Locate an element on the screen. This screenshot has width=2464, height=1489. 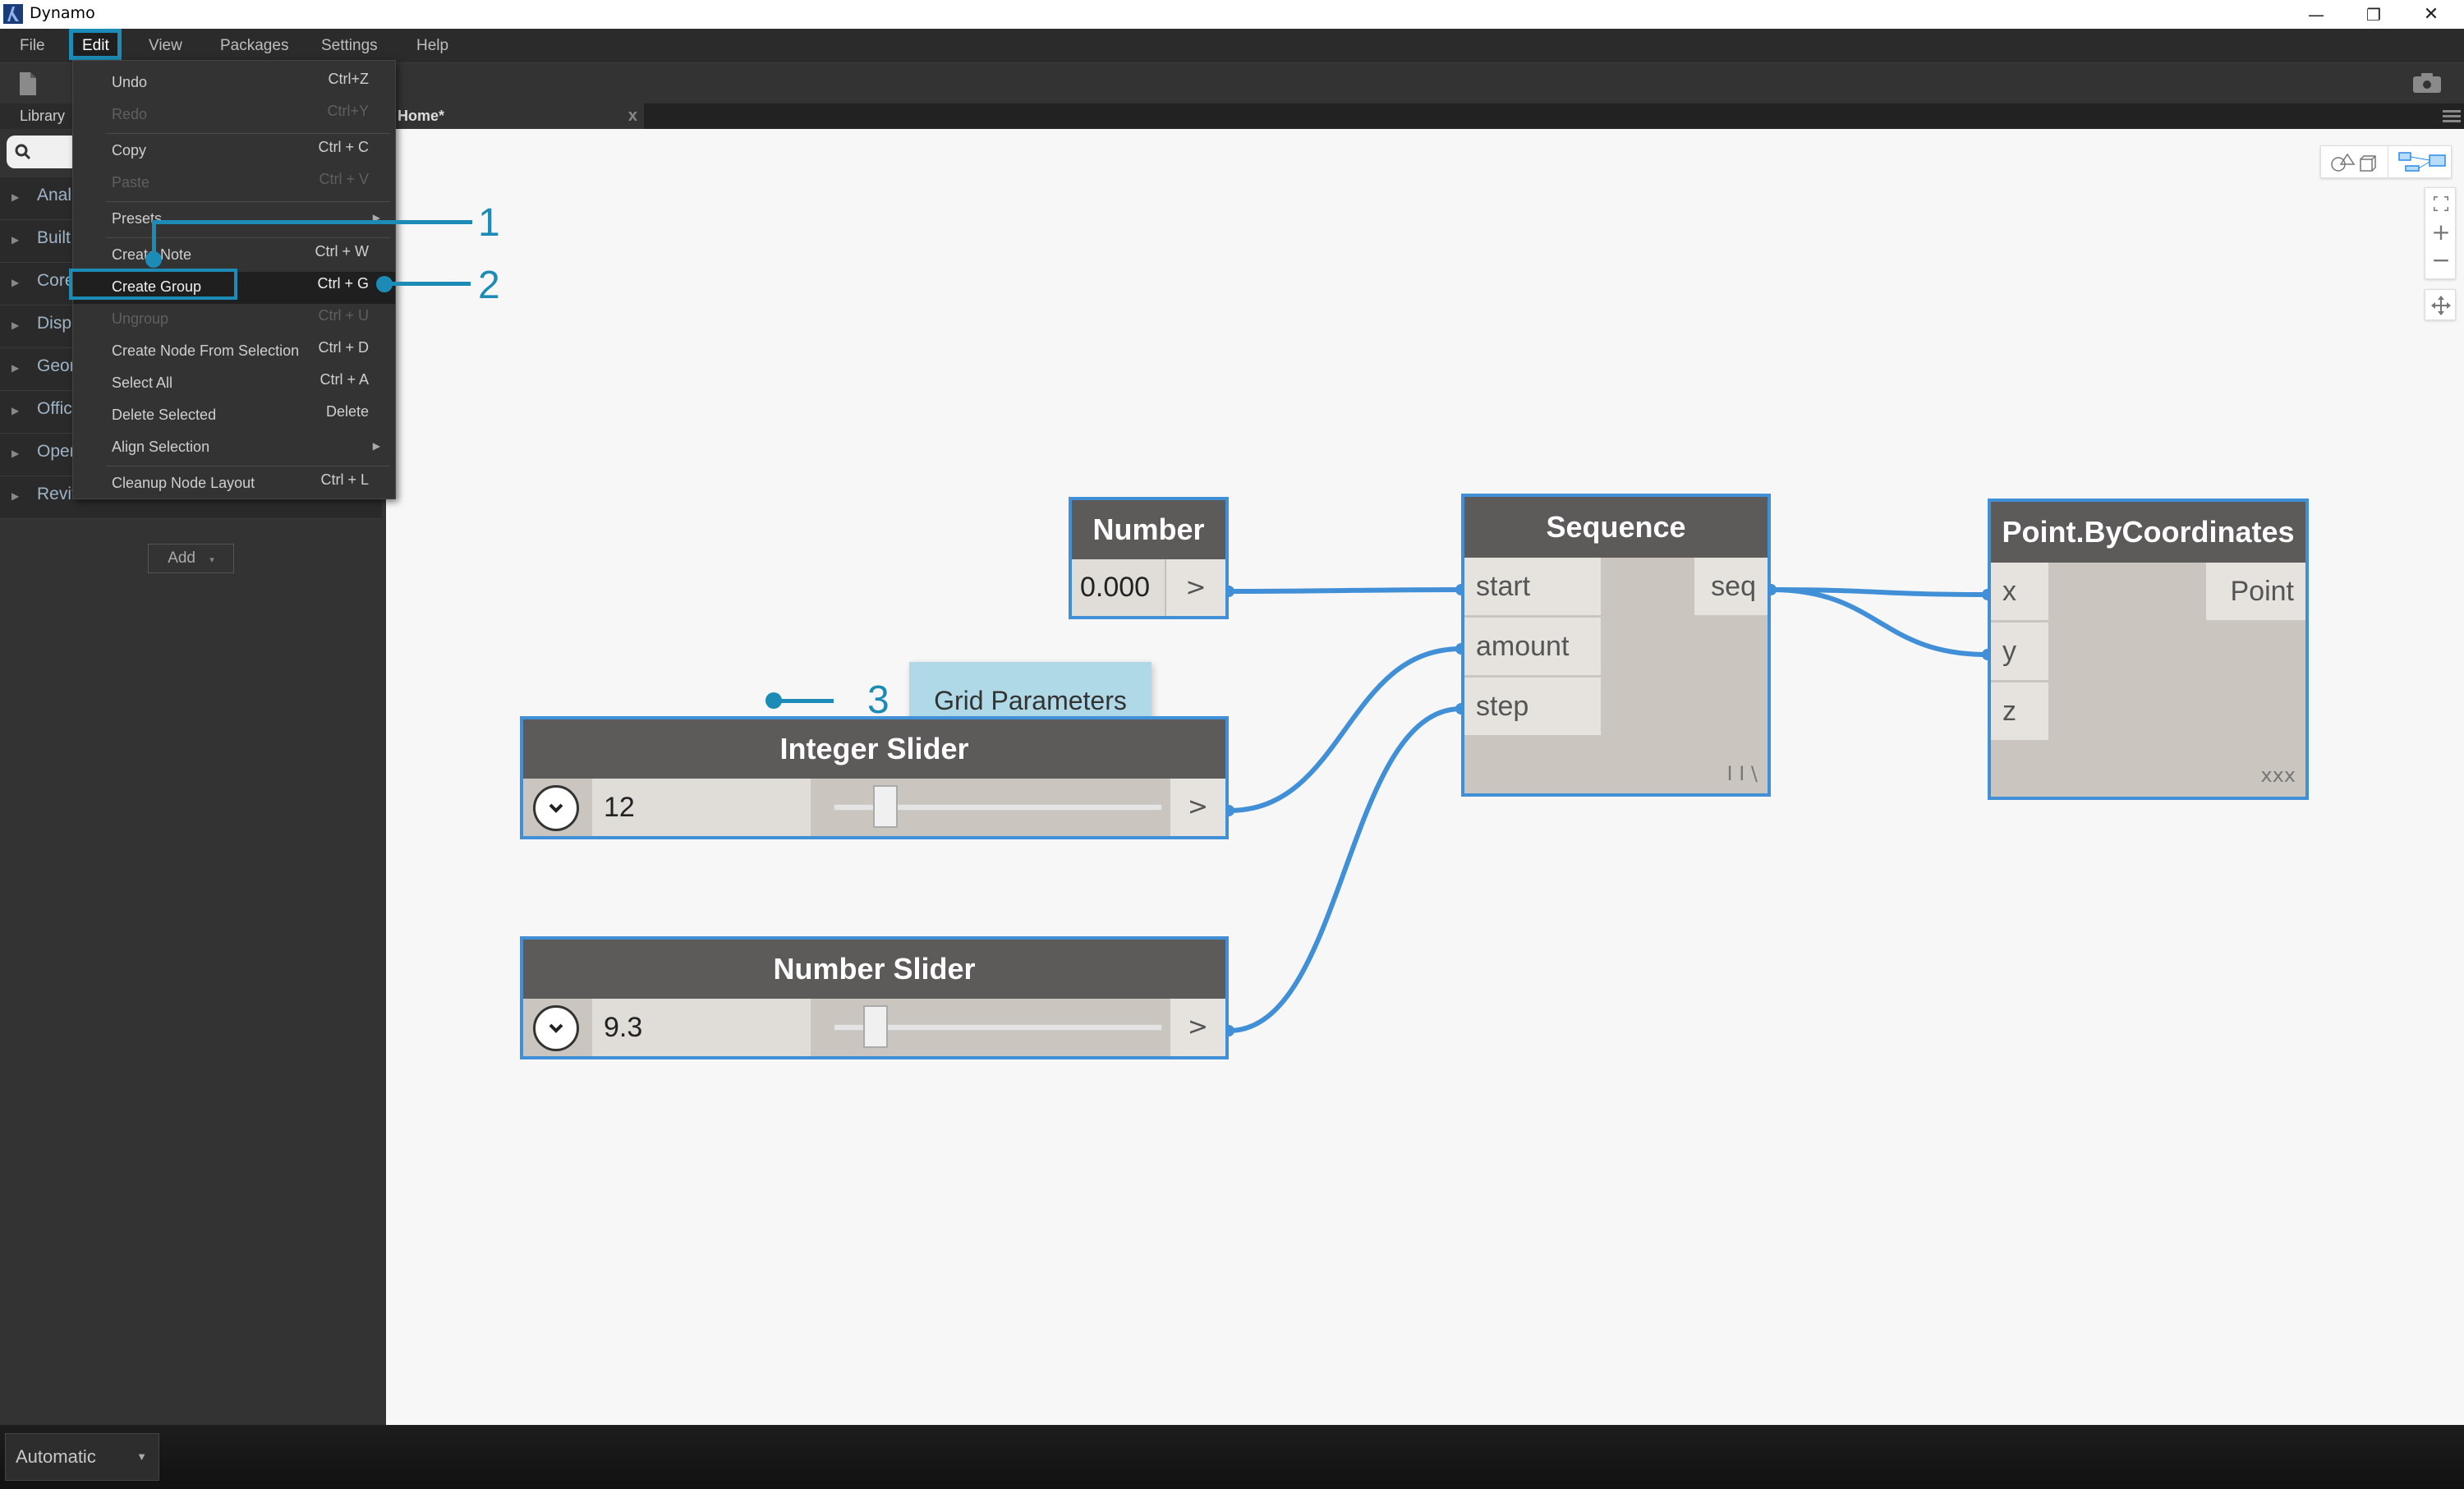
library-tab: Library is located at coordinates (37, 116).